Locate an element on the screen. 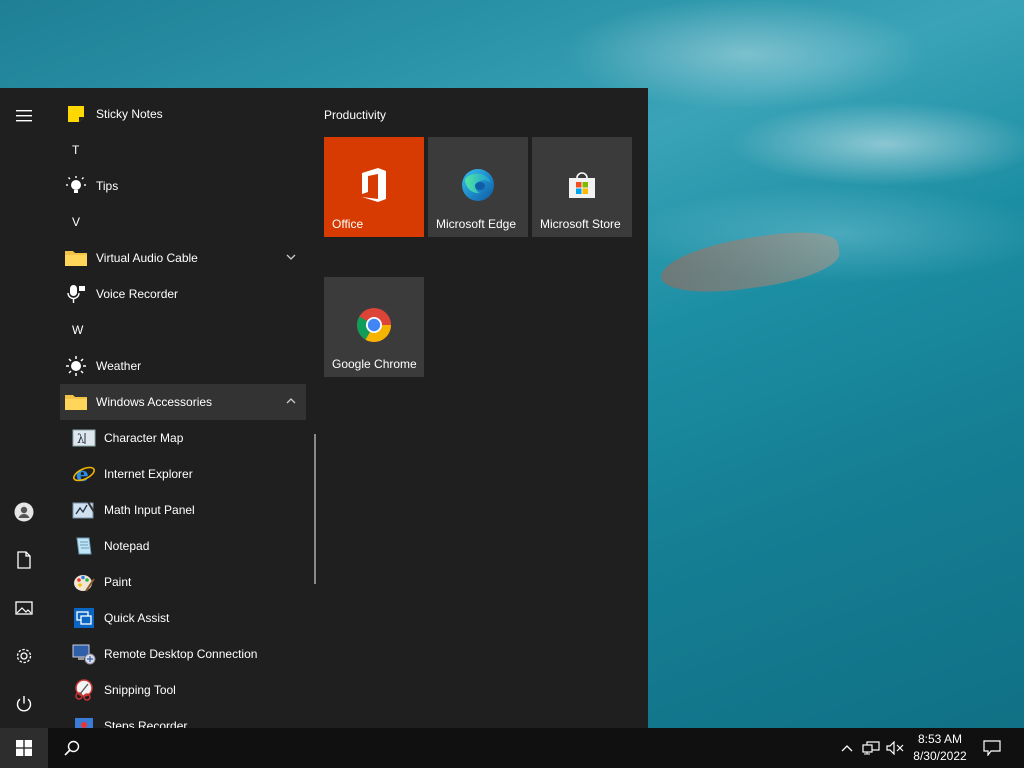 The height and width of the screenshot is (768, 1024). letter-header-w: W is located at coordinates (77, 330).